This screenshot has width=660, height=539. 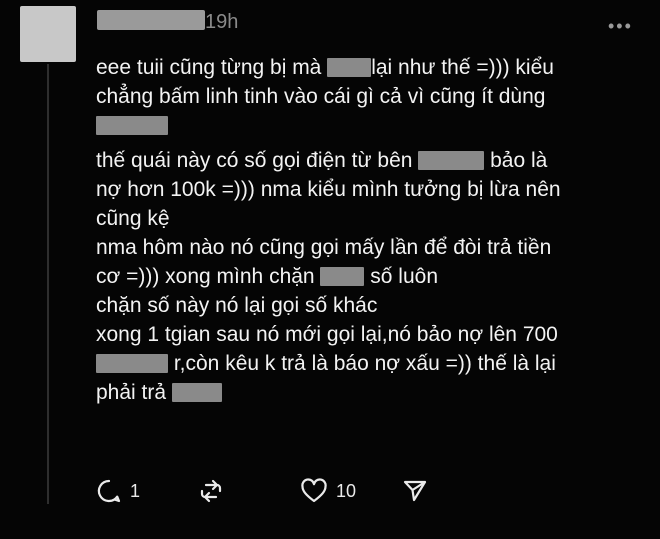 What do you see at coordinates (135, 490) in the screenshot?
I see `reply-count: 1` at bounding box center [135, 490].